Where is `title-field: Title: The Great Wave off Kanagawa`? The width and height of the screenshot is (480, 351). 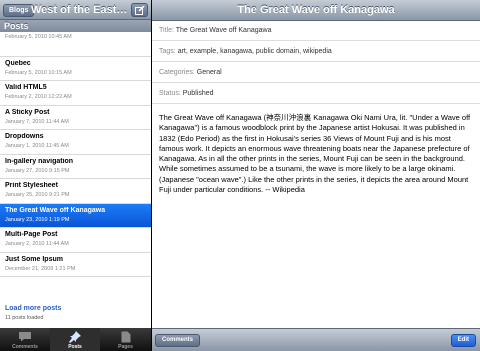 title-field: Title: The Great Wave off Kanagawa is located at coordinates (316, 31).